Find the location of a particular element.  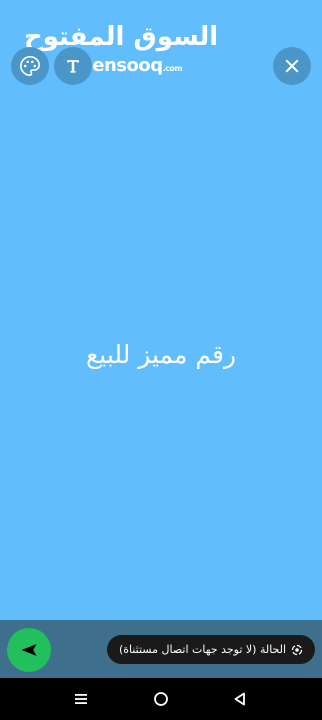

status-privacy-button: الحالة (لا توجد جهات اتصال مستثناة) is located at coordinates (211, 649).